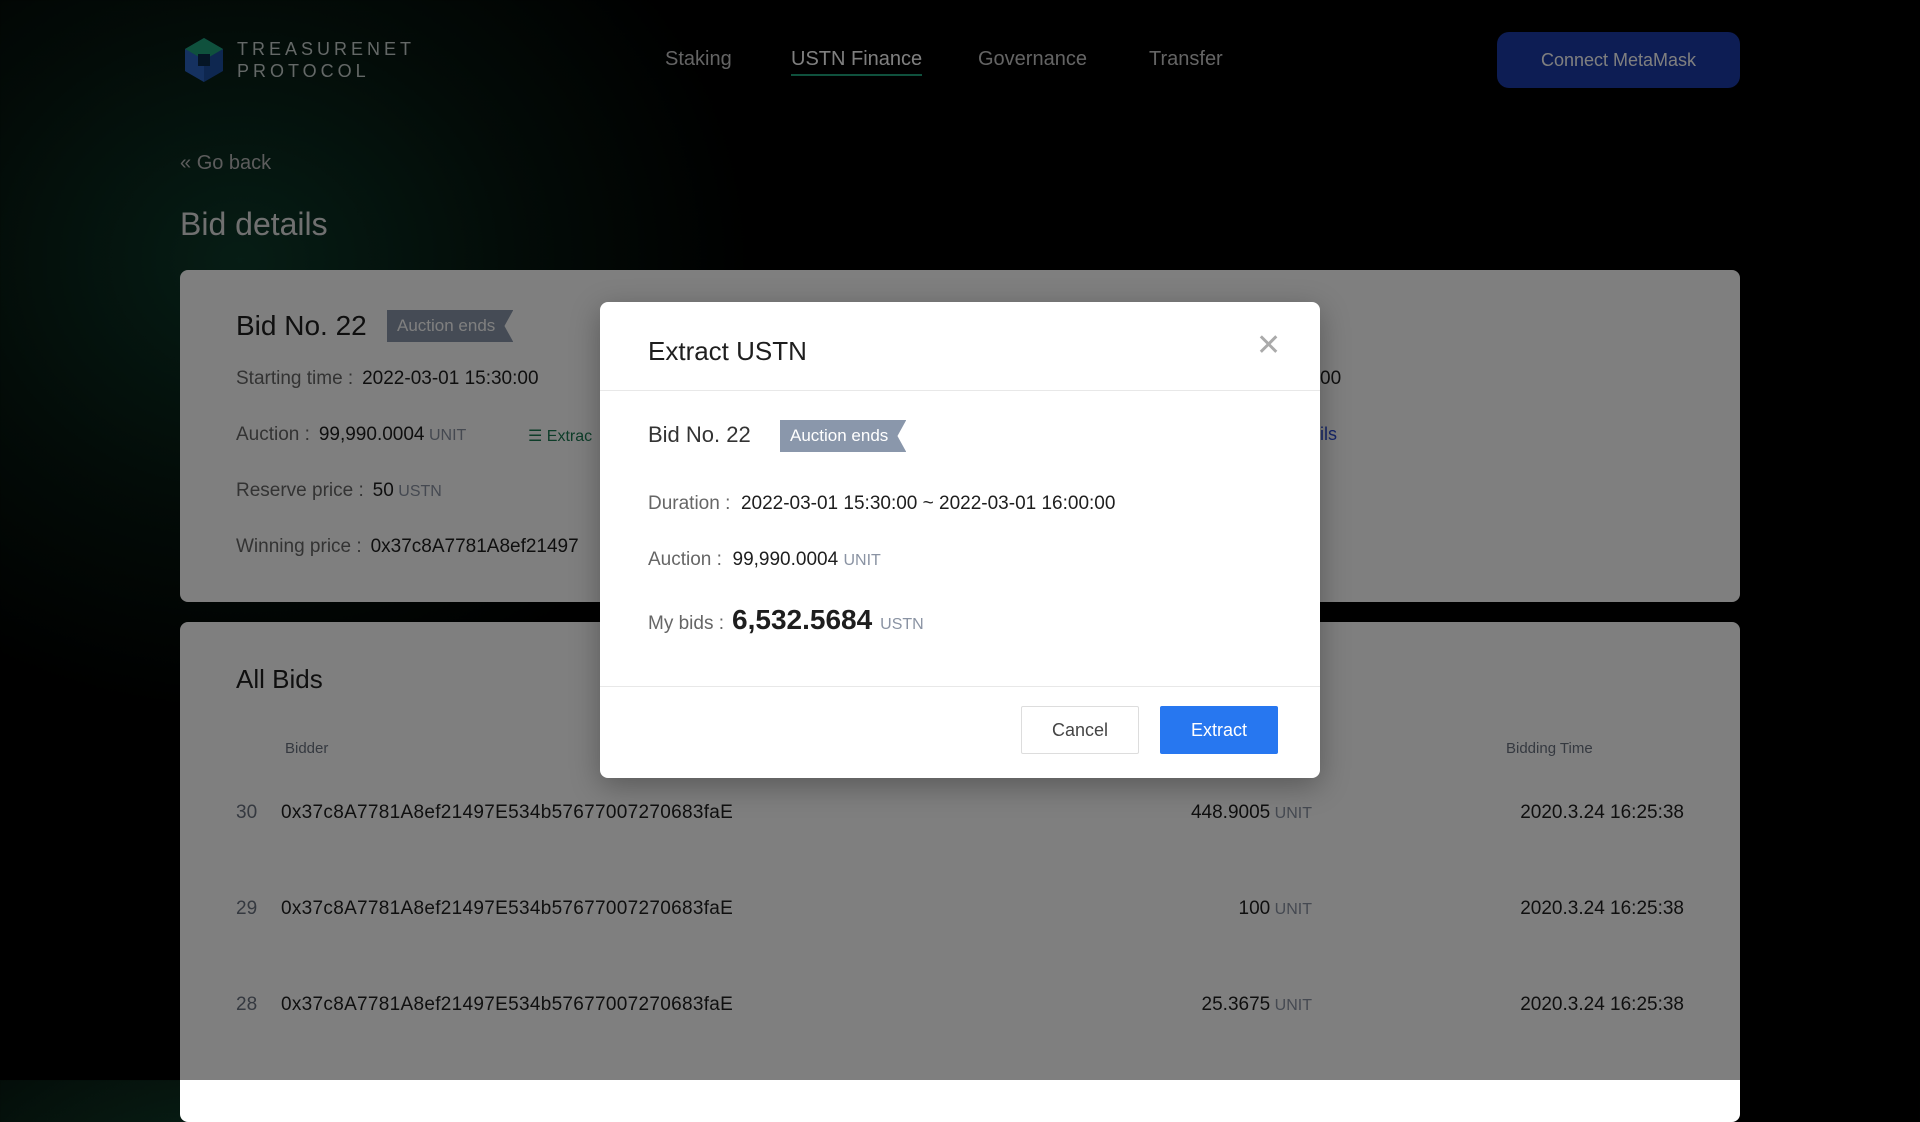  I want to click on modal-auction-unit: UNIT, so click(862, 560).